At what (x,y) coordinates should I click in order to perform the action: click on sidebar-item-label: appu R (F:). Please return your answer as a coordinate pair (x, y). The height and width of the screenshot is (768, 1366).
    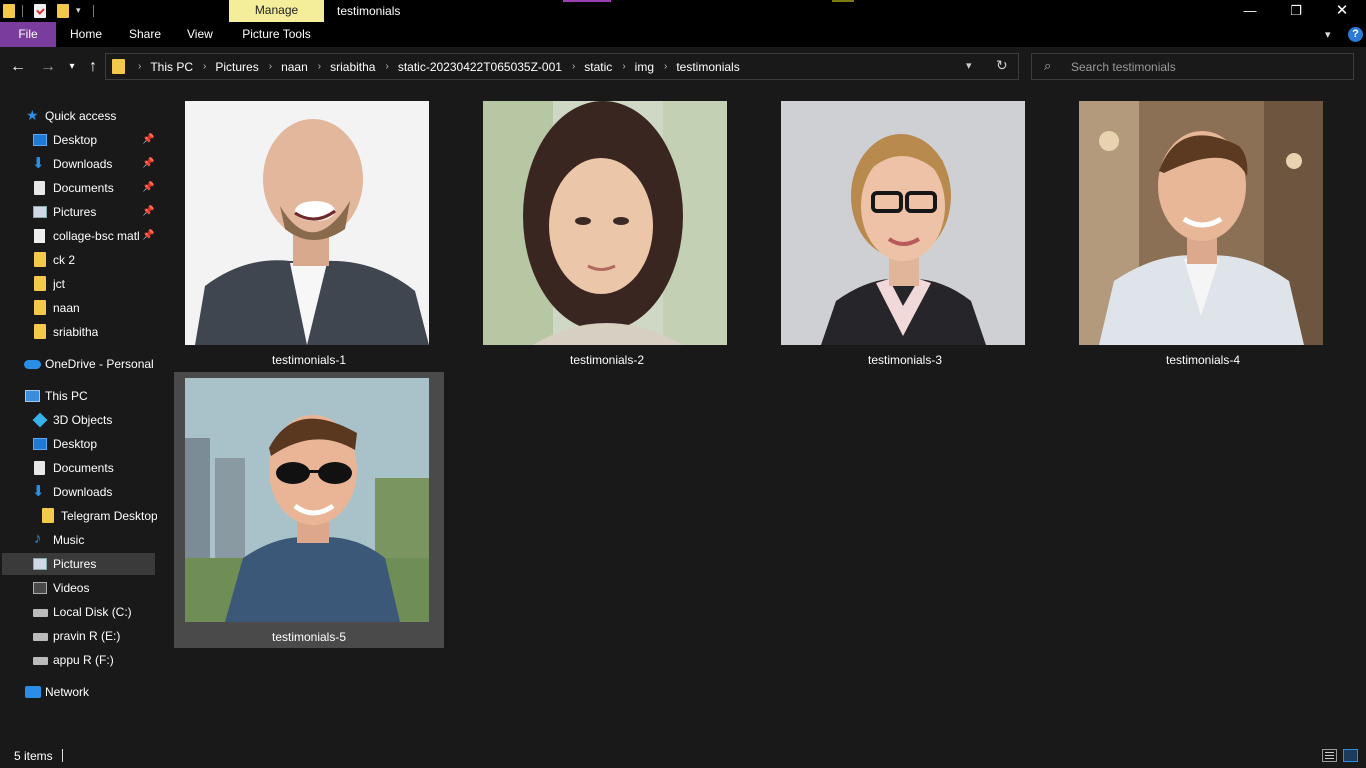
    Looking at the image, I should click on (83, 660).